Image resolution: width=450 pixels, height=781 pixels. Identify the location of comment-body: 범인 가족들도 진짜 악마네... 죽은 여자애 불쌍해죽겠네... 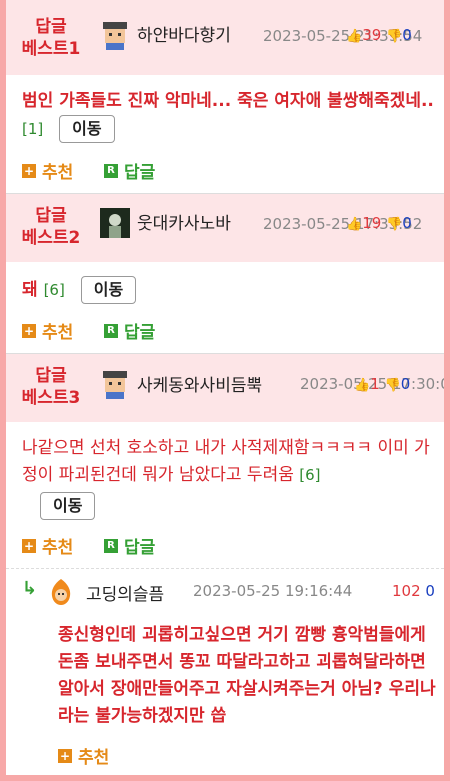
(228, 101).